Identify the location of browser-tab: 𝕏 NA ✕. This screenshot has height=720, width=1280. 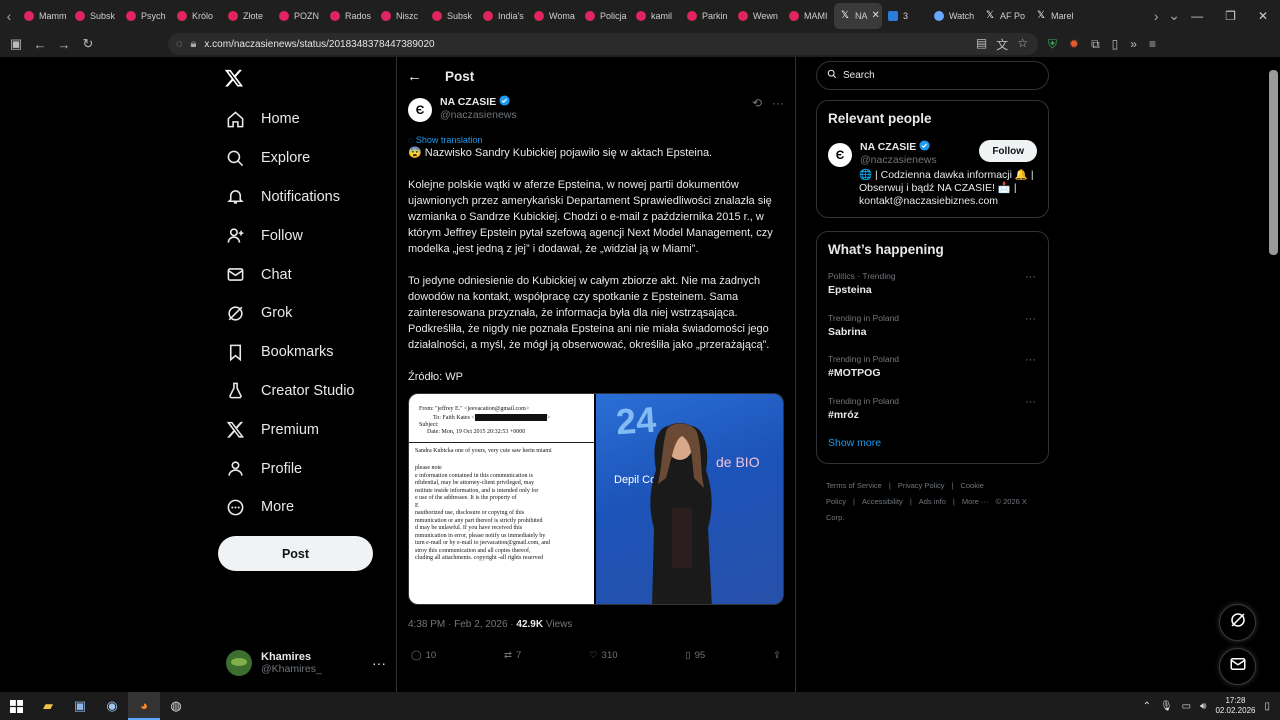
(858, 15).